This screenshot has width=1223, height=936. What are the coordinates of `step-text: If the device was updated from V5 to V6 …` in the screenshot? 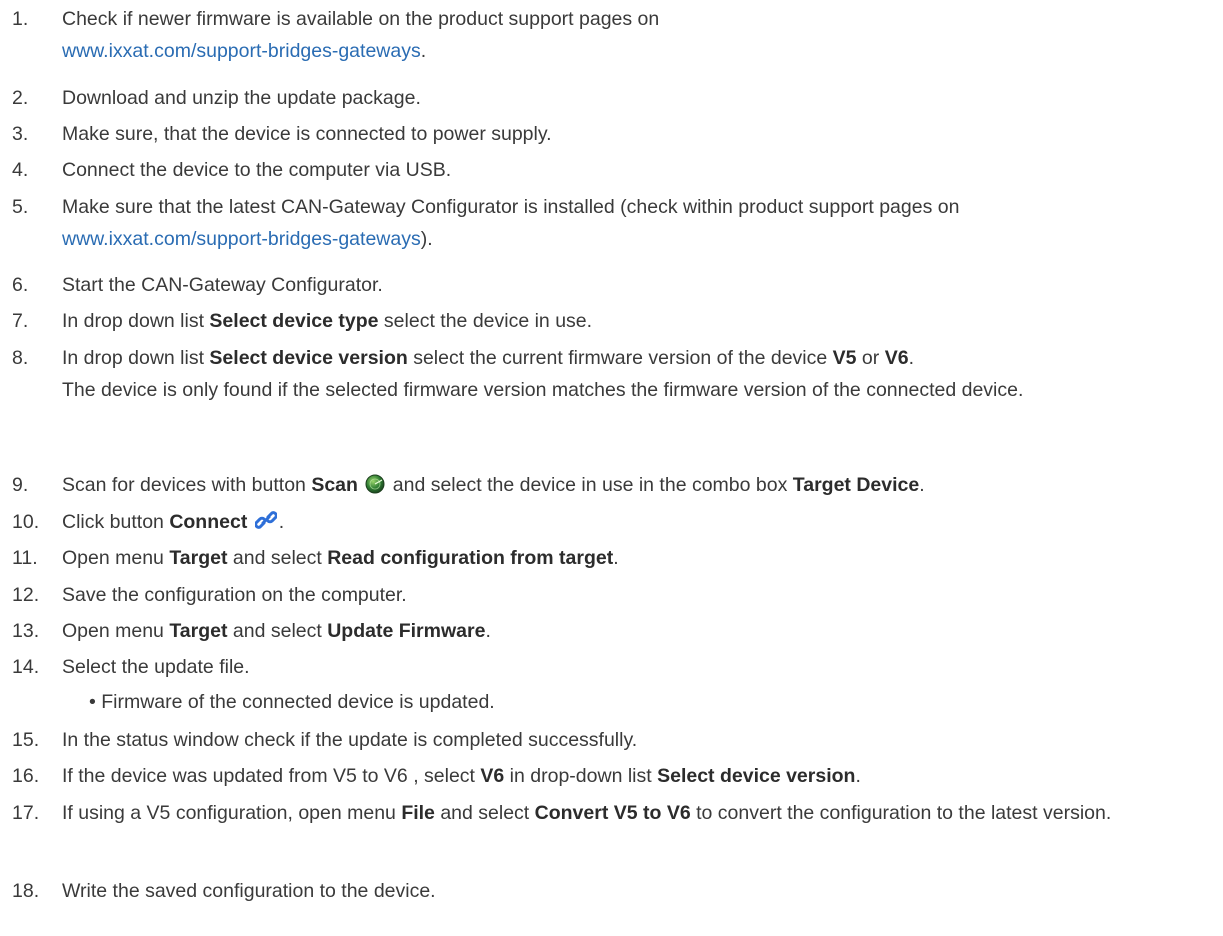 It's located at (461, 776).